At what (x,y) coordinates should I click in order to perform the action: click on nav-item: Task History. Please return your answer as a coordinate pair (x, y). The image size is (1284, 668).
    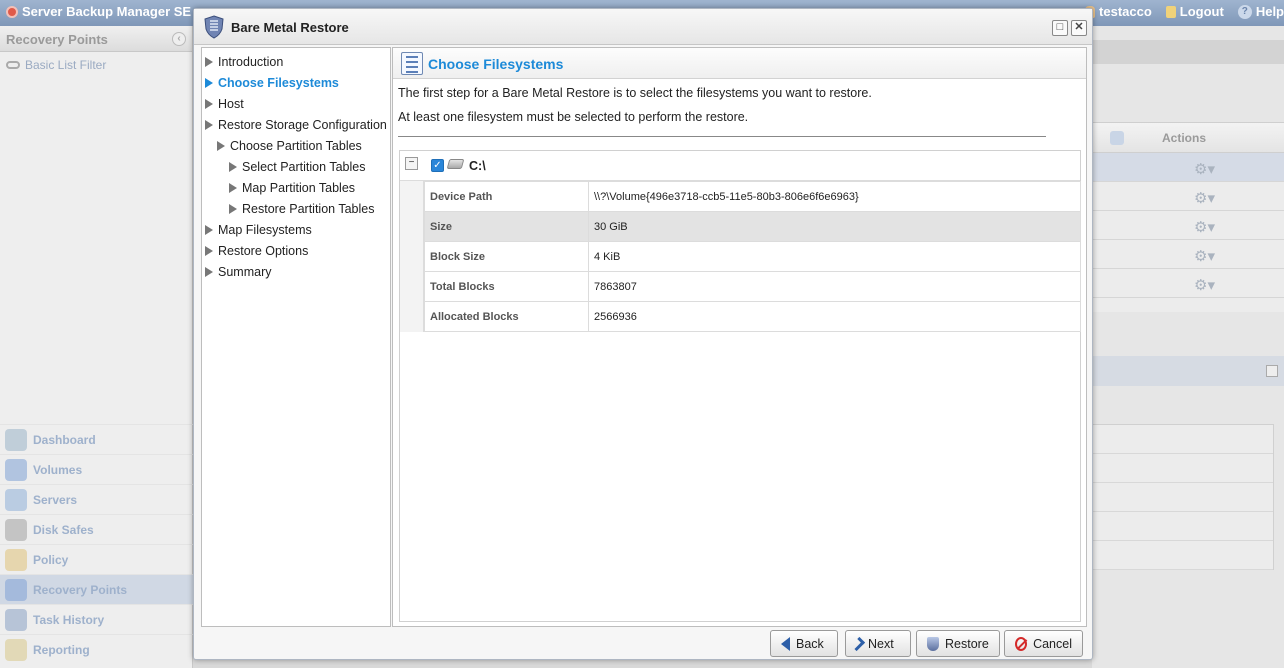
    Looking at the image, I should click on (96, 619).